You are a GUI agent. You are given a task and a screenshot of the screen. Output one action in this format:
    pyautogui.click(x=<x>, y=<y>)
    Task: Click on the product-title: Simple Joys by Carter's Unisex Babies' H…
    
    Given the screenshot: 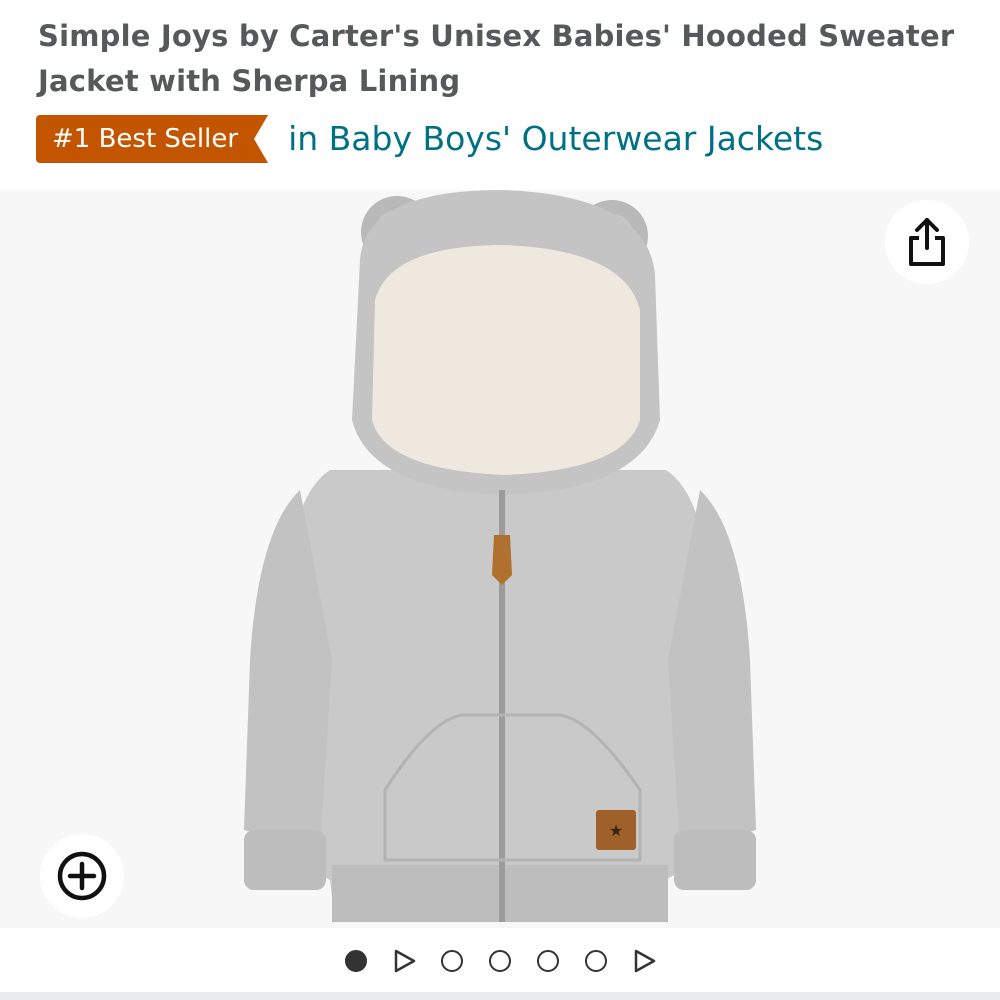 What is the action you would take?
    pyautogui.click(x=496, y=58)
    